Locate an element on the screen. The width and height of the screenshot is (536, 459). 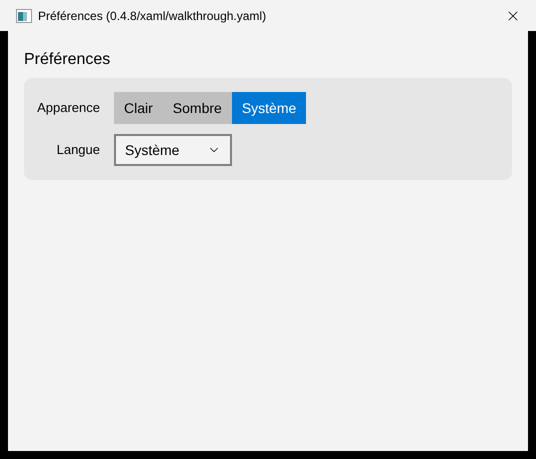
window-title: Préférences (0.4.8/xaml/walkthrough.yaml) is located at coordinates (152, 16).